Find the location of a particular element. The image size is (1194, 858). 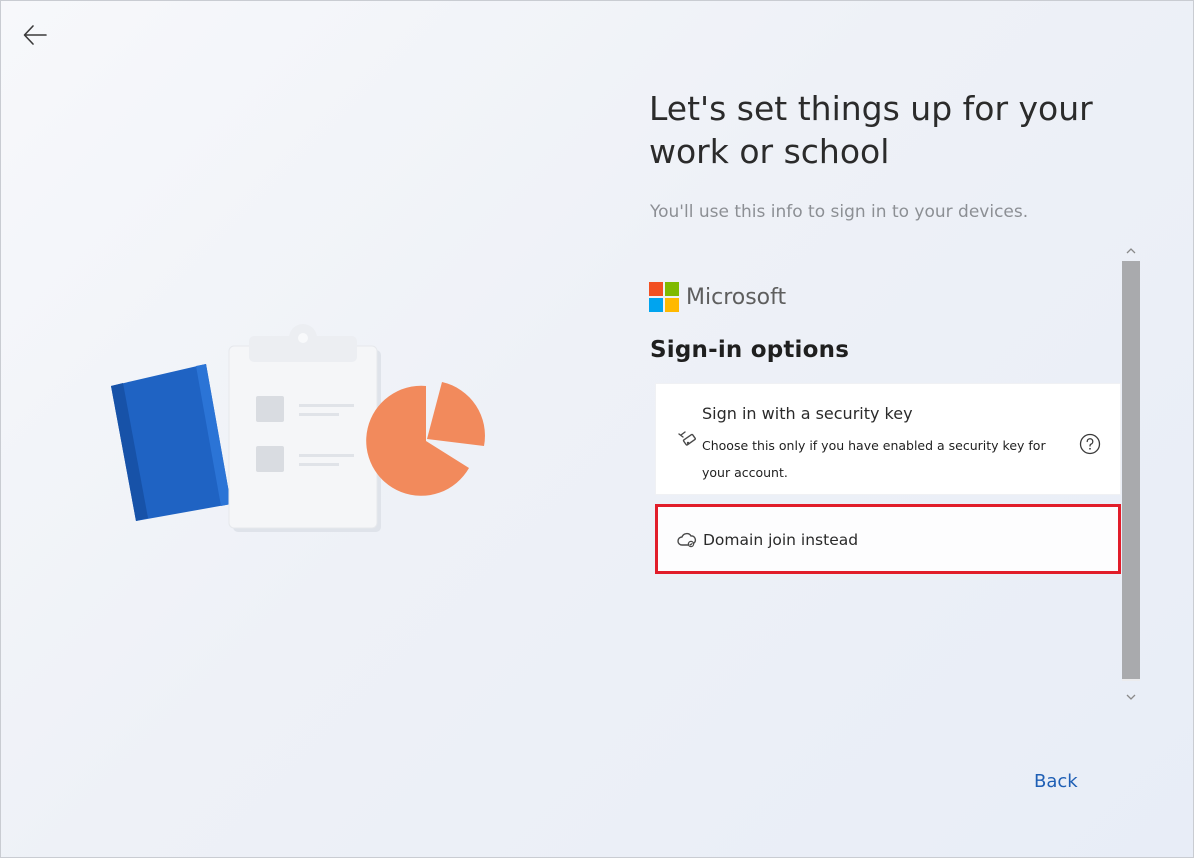

scroll-thumb is located at coordinates (1131, 470).